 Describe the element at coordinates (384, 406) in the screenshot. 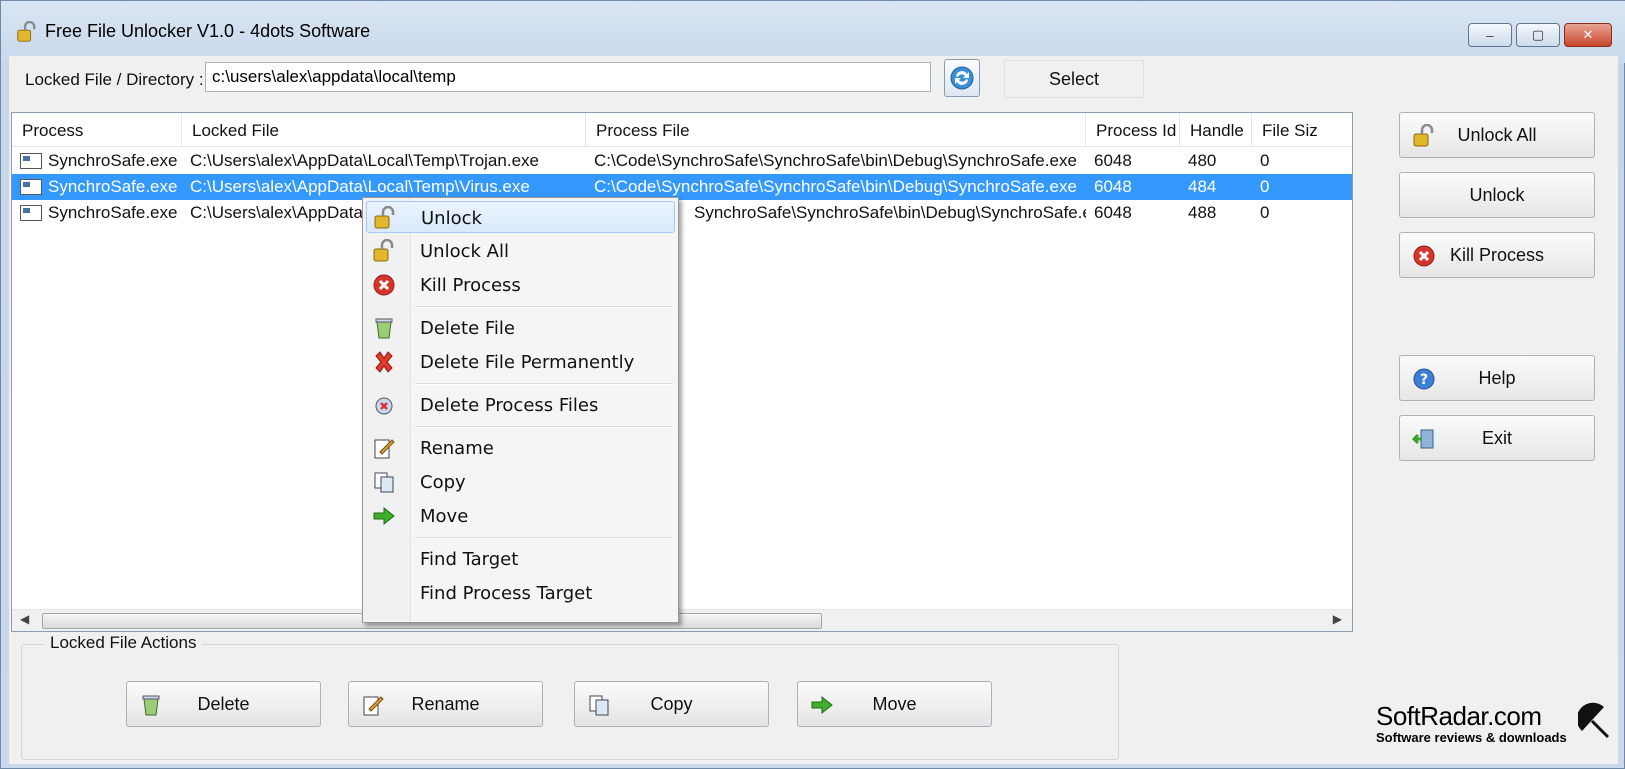

I see `delete-process-files-icon` at that location.